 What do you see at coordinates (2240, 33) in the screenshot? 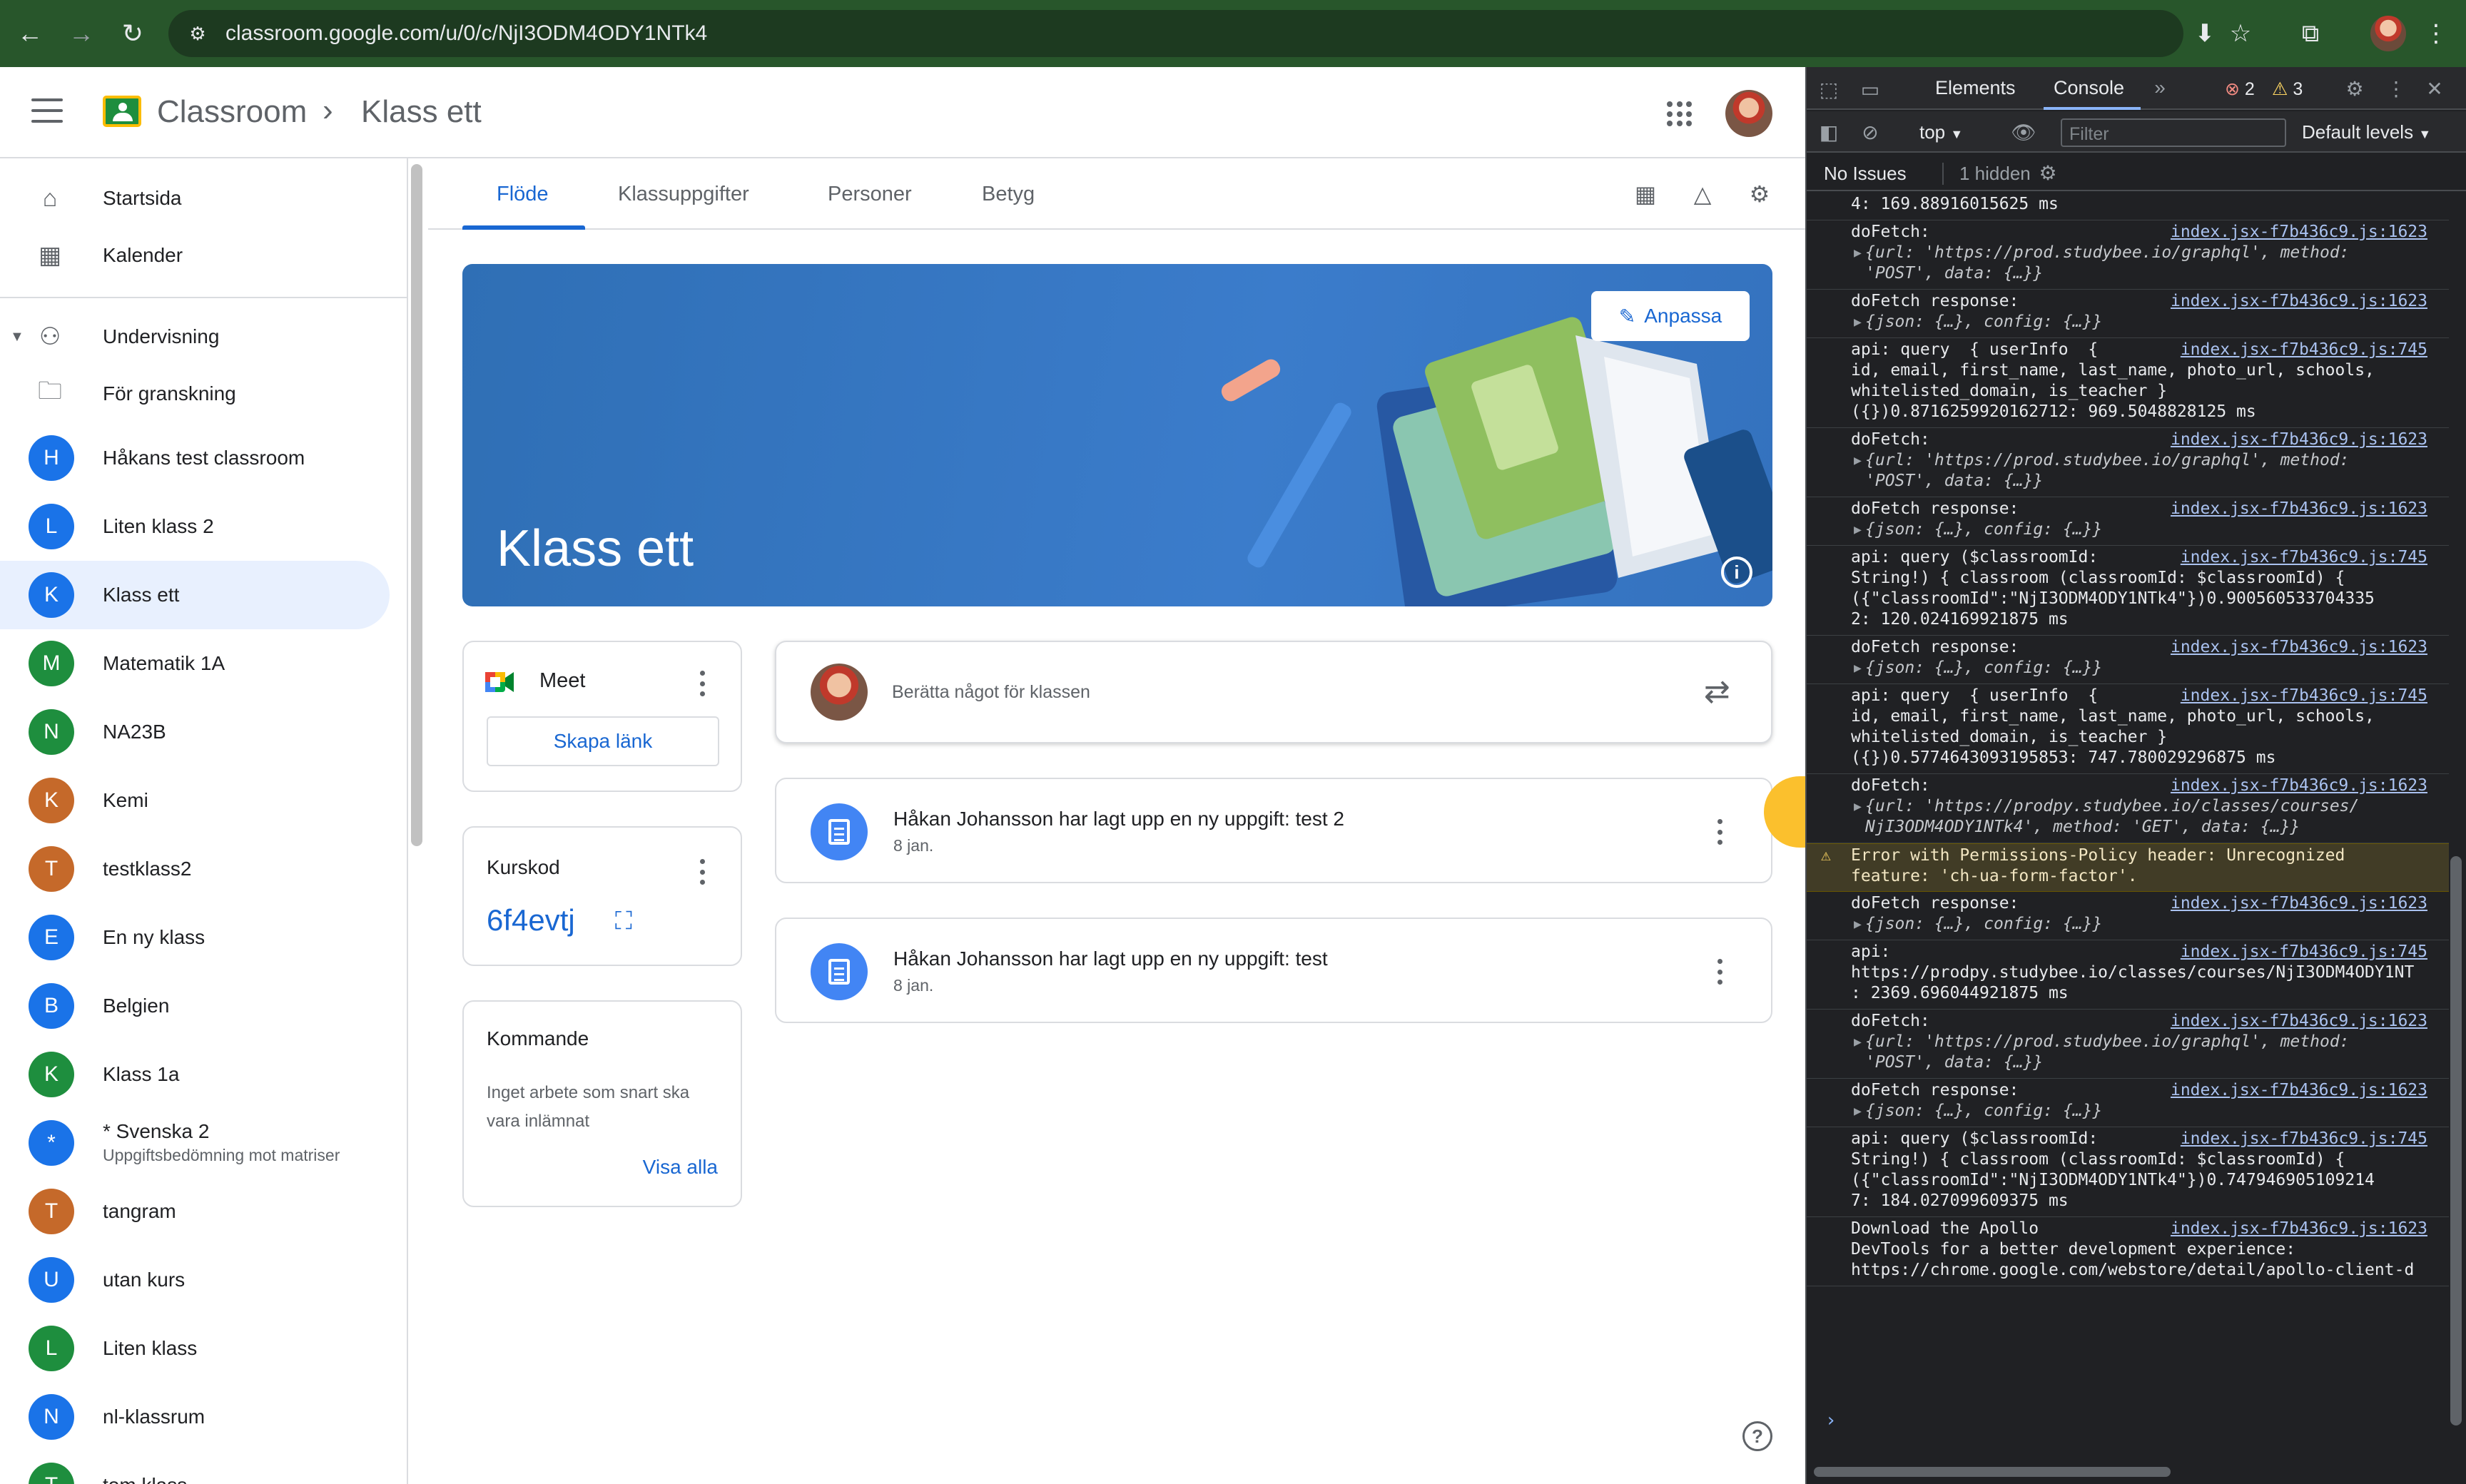
I see `star-icon: ☆` at bounding box center [2240, 33].